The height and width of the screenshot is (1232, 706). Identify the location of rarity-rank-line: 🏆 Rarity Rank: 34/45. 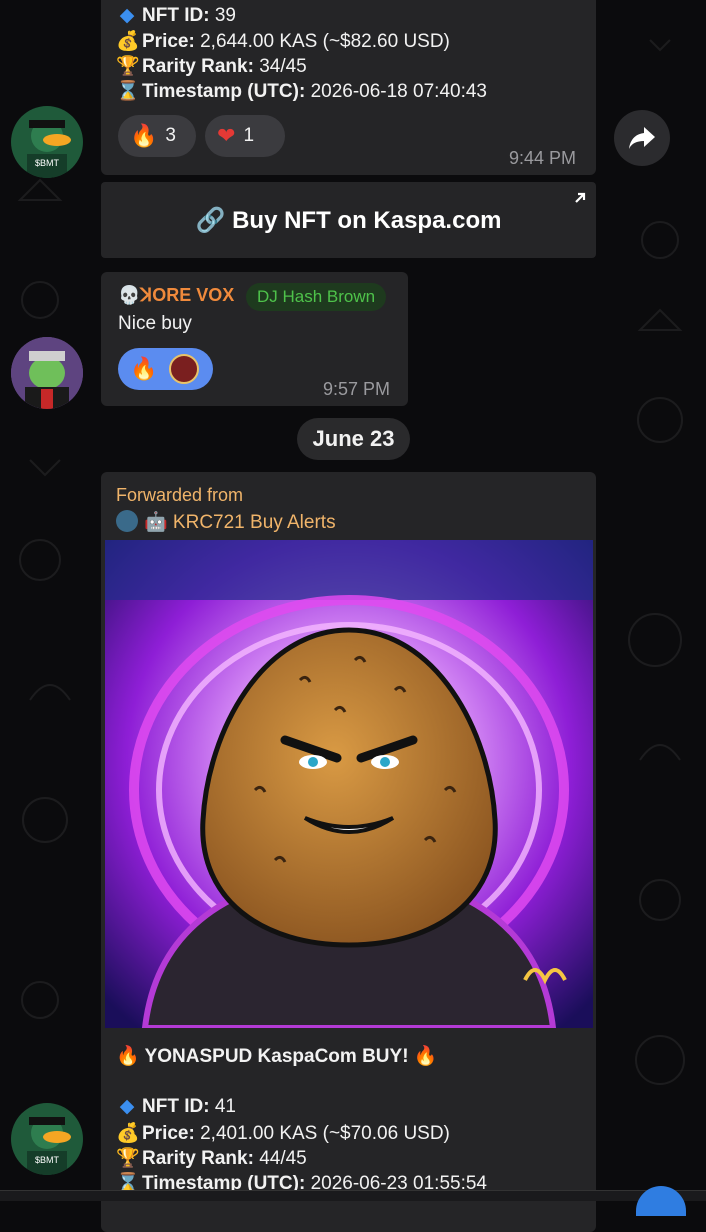
(211, 66).